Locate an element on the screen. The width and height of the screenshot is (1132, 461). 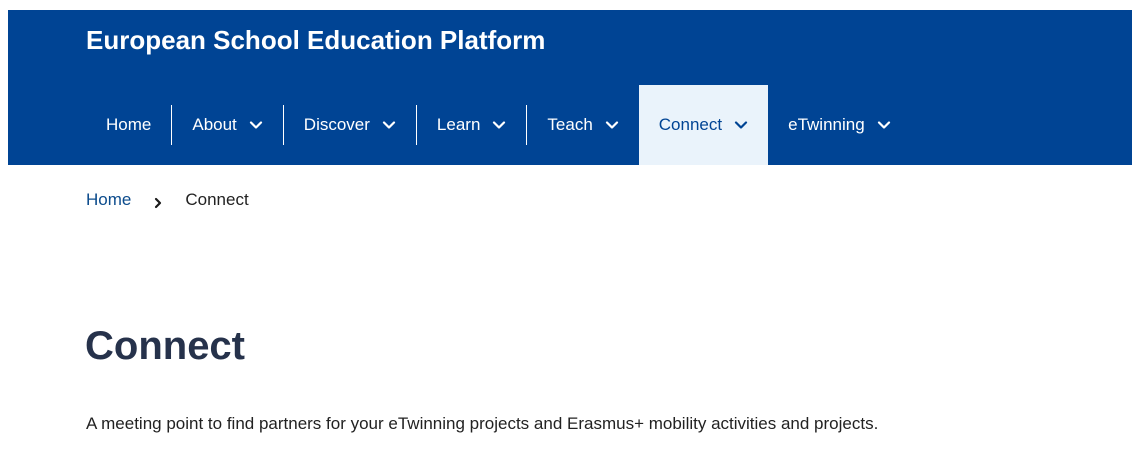
nav-item-discover: Discover is located at coordinates (350, 125).